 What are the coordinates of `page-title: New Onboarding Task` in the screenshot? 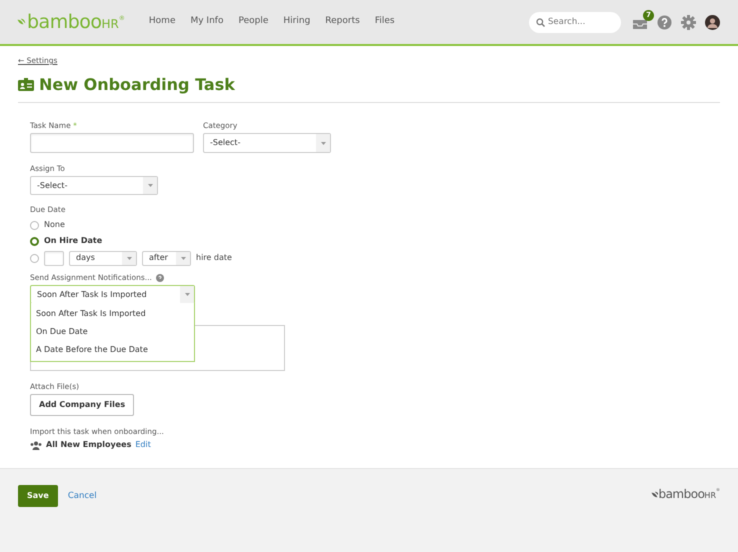 It's located at (137, 84).